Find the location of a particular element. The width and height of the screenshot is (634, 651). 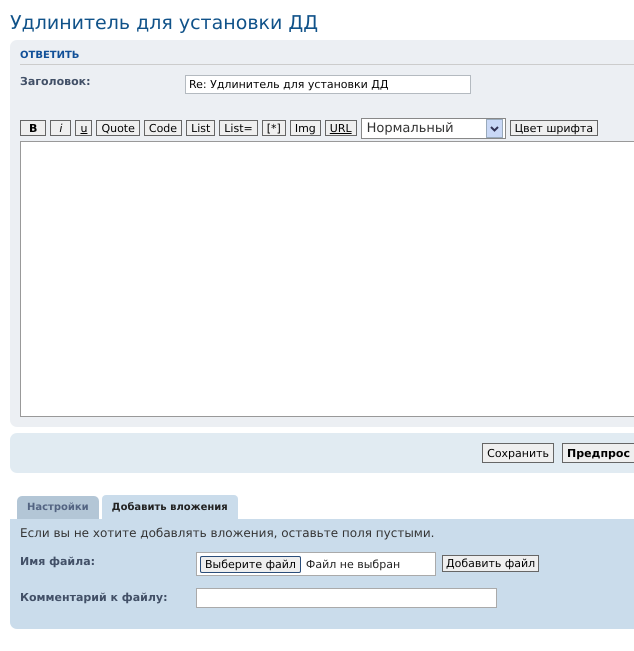

comment-field is located at coordinates (346, 598).